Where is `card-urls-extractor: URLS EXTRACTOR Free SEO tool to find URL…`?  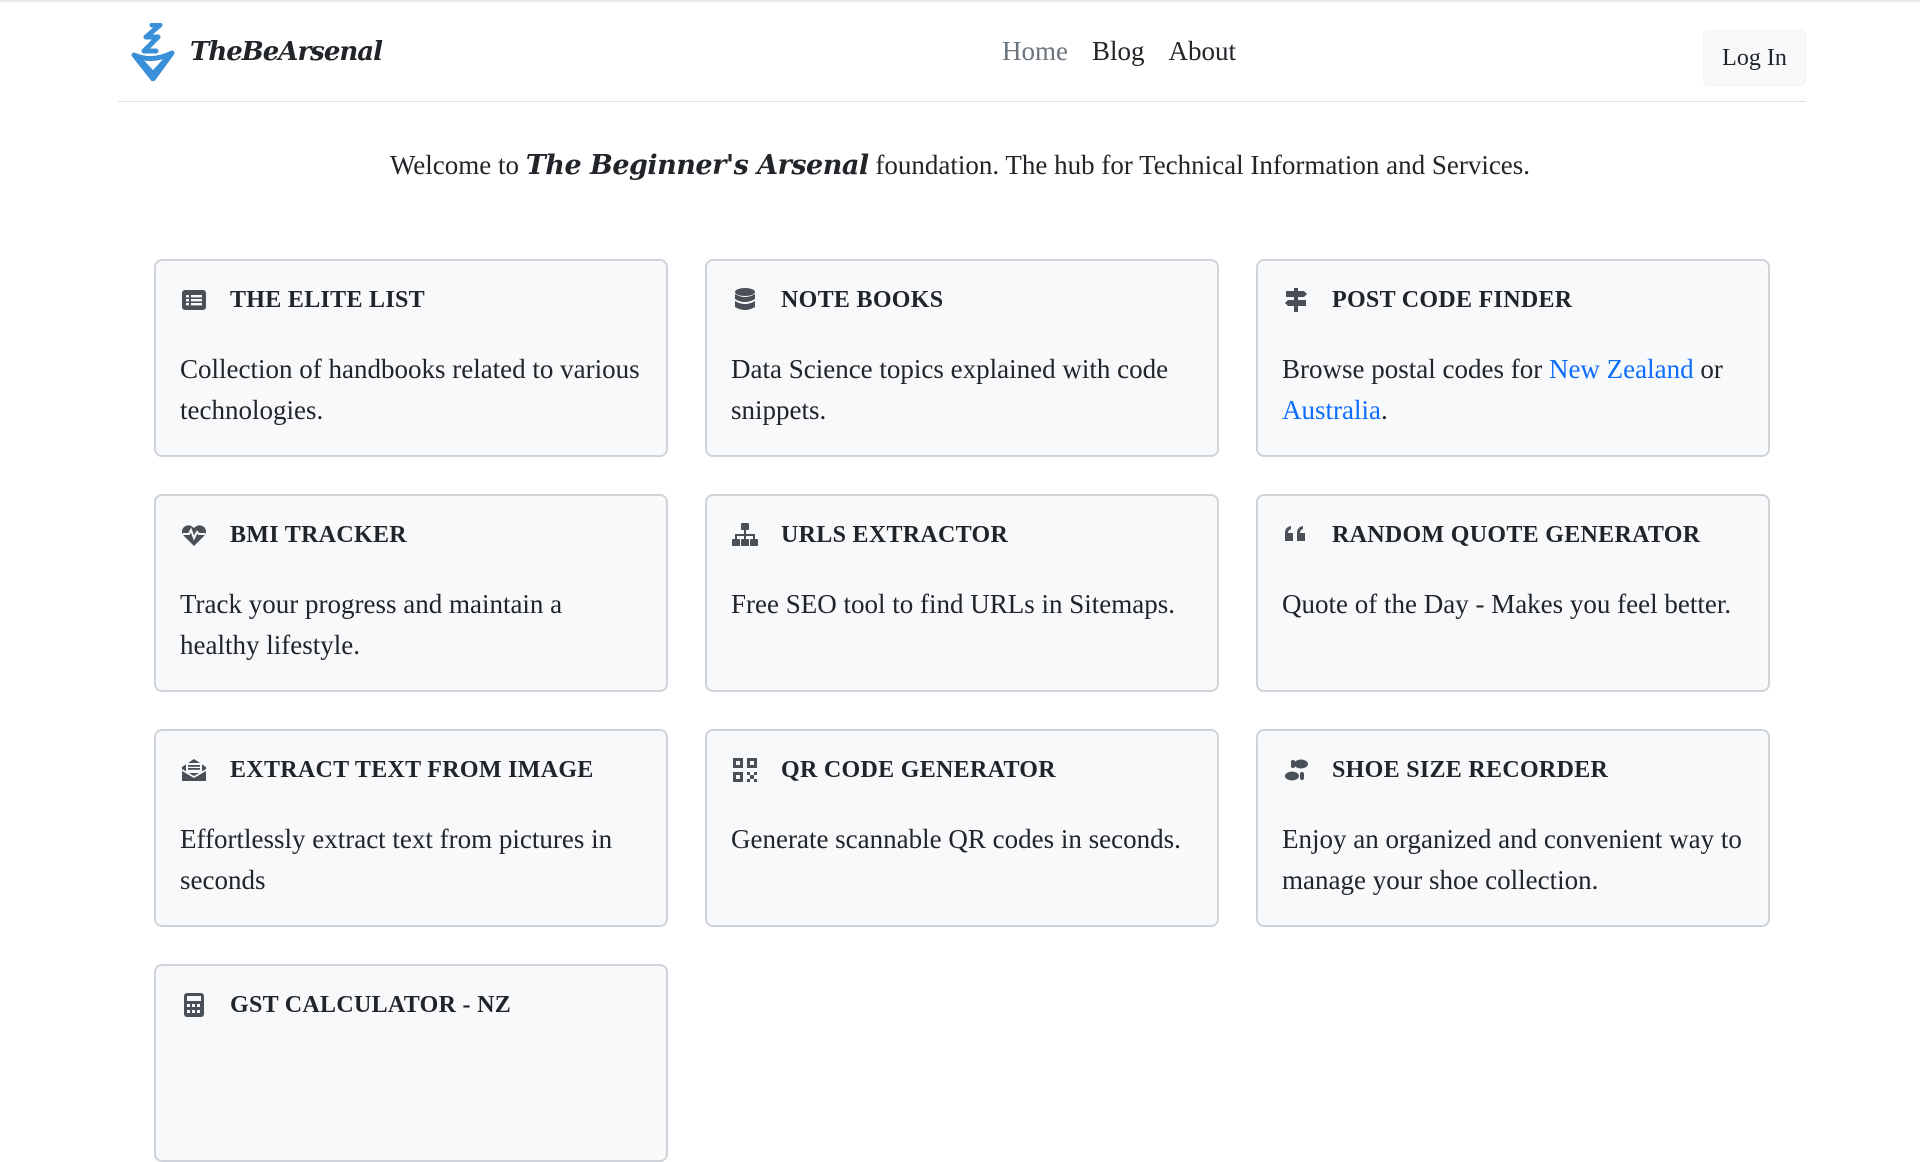 card-urls-extractor: URLS EXTRACTOR Free SEO tool to find URL… is located at coordinates (962, 593).